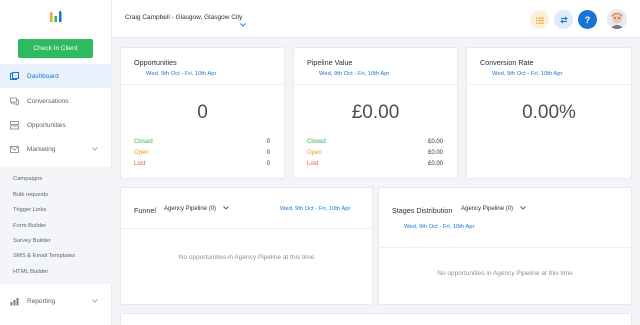 This screenshot has height=325, width=640. Describe the element at coordinates (14, 301) in the screenshot. I see `reporting-icon` at that location.